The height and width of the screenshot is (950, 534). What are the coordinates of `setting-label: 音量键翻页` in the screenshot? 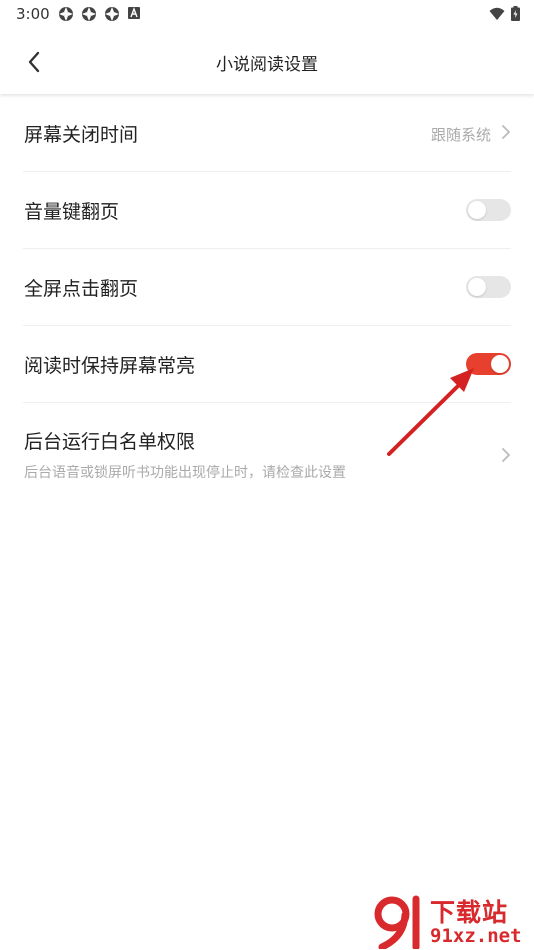 It's located at (72, 212).